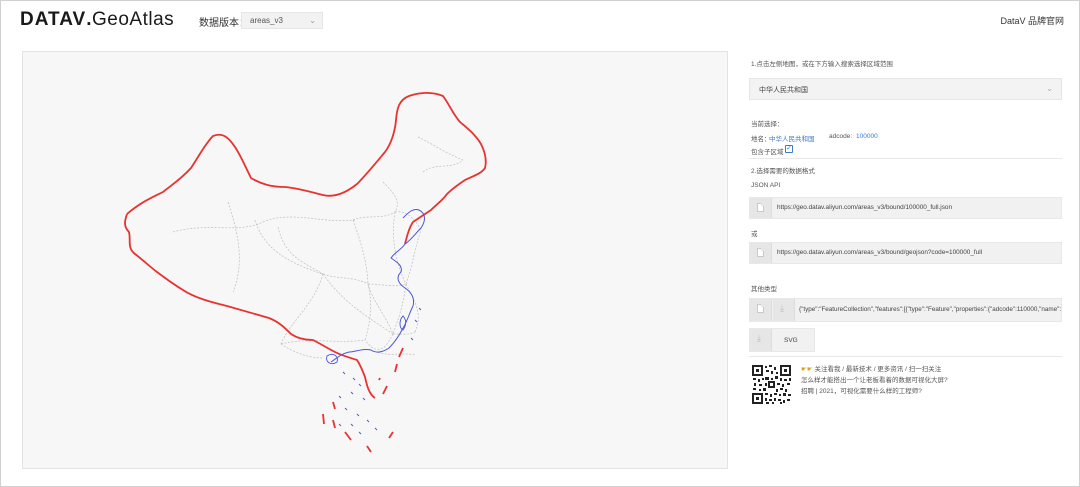  What do you see at coordinates (791, 340) in the screenshot?
I see `svg-label: SVG` at bounding box center [791, 340].